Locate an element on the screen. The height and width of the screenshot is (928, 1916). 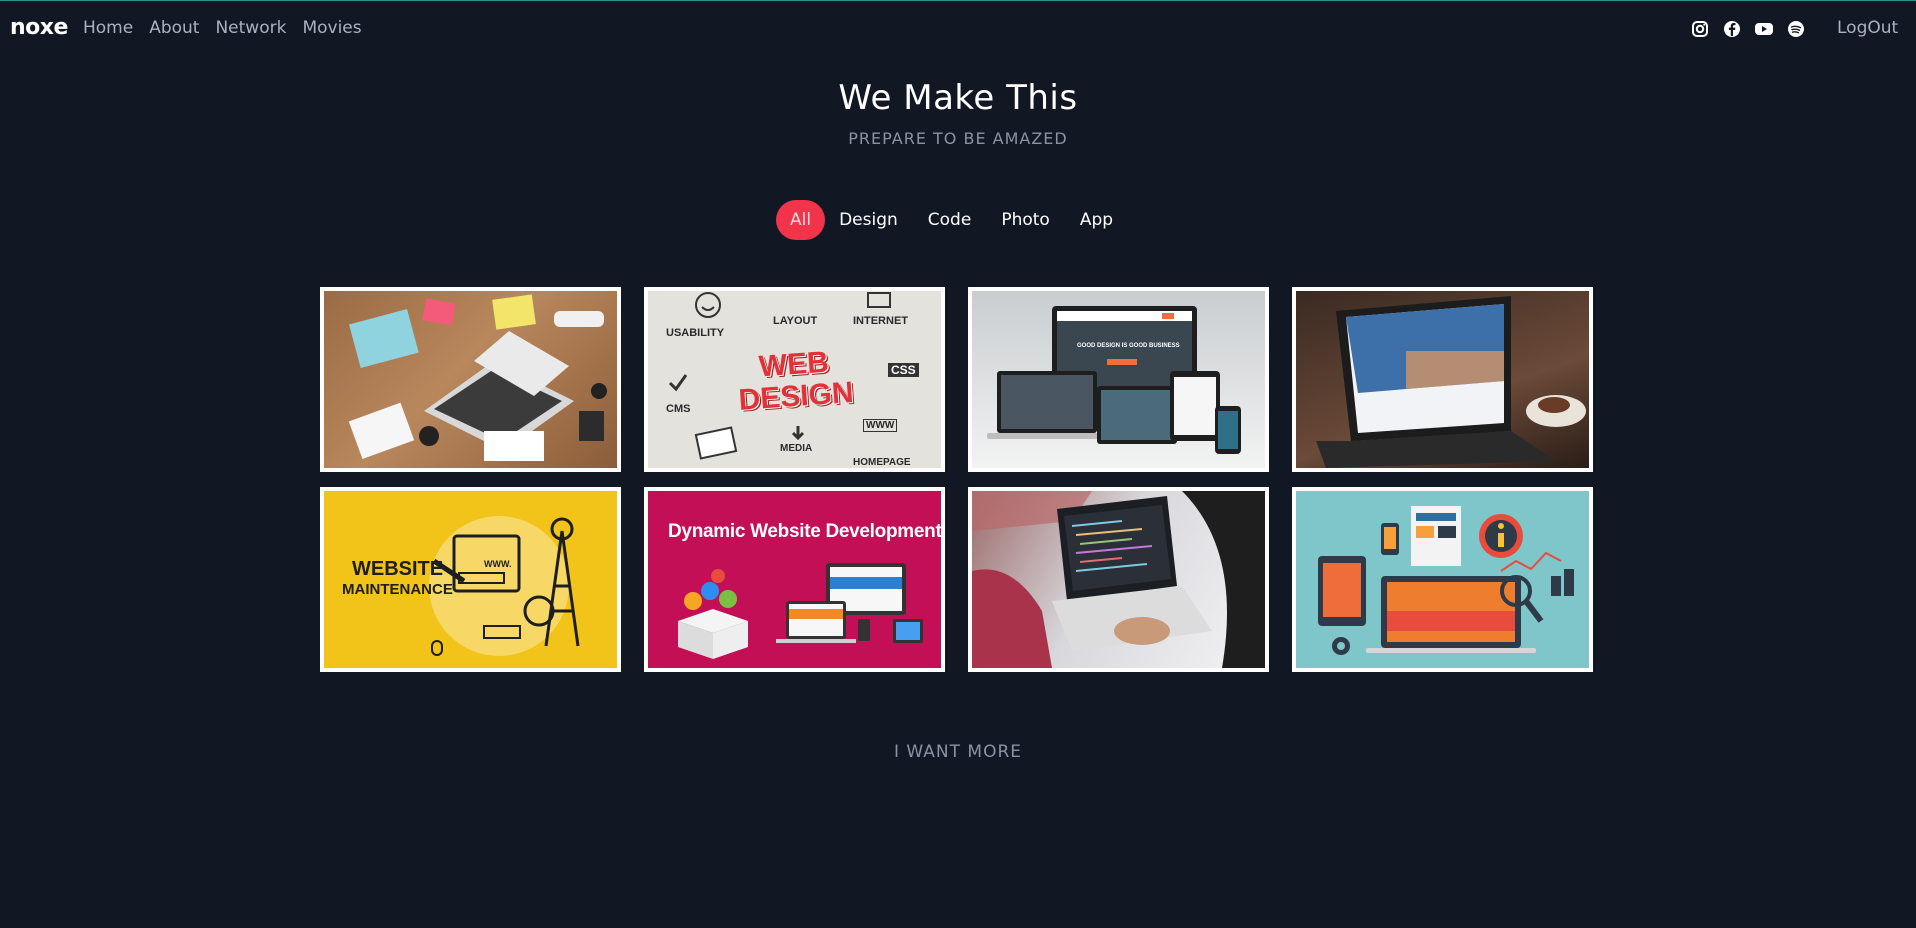
load-more-link: I WANT MORE is located at coordinates (958, 752).